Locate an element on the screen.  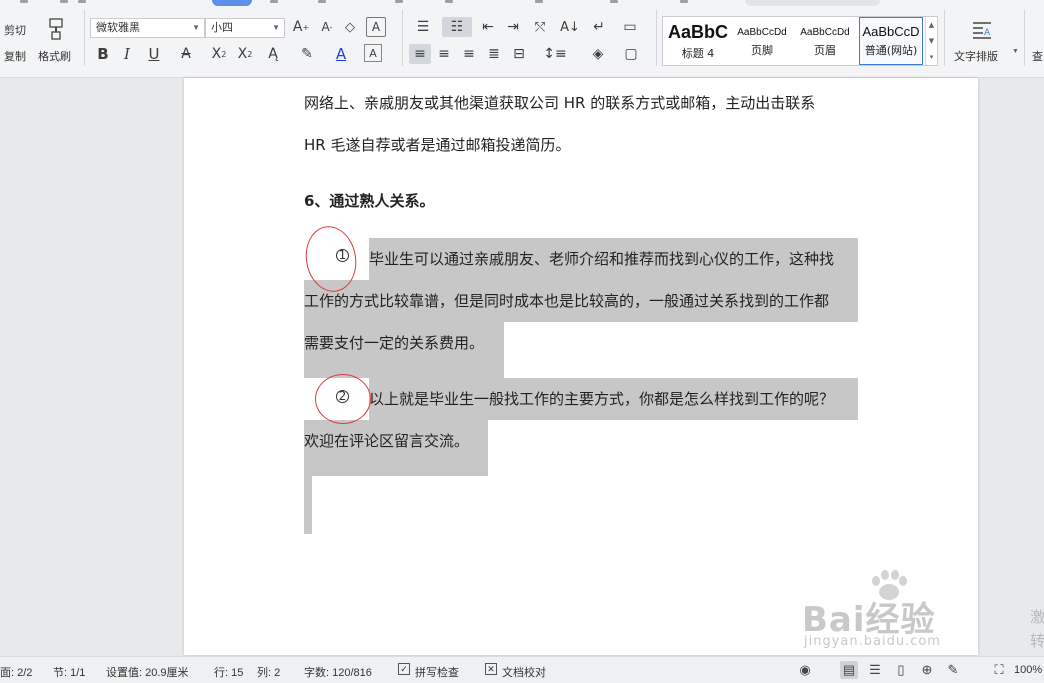
doc-proof-button: 文档校对 is located at coordinates (524, 672).